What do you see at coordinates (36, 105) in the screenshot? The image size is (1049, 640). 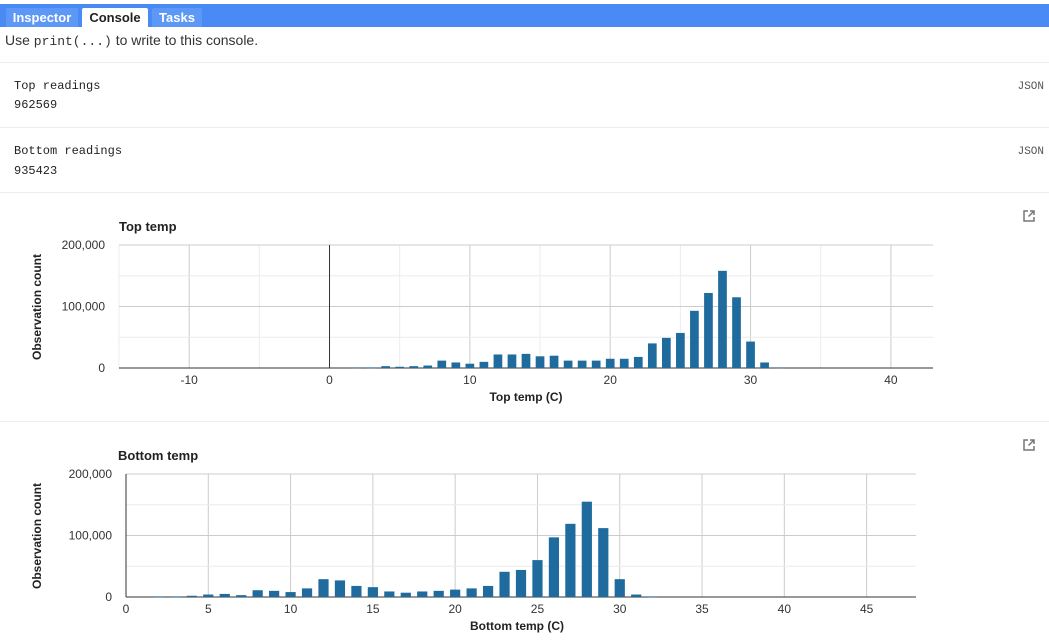 I see `entry-value-top-readings: 962569` at bounding box center [36, 105].